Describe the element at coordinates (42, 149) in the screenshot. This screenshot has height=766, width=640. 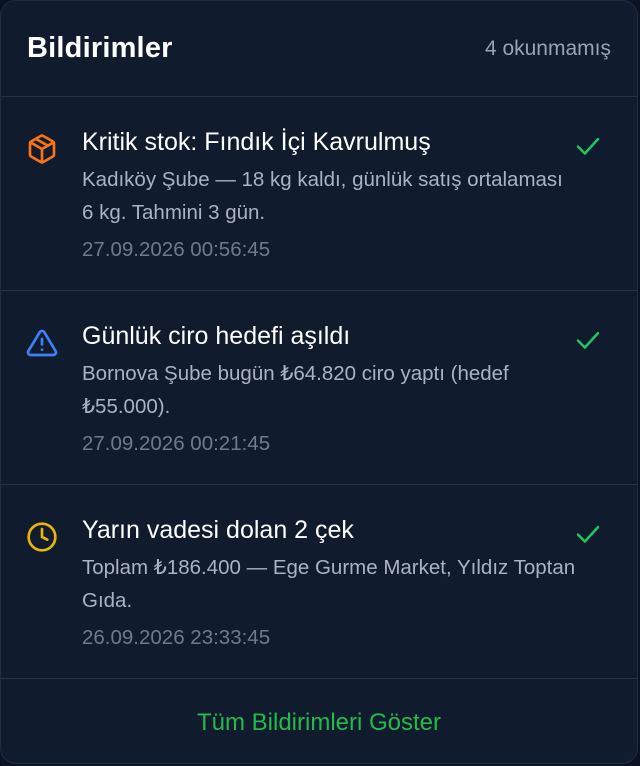
I see `box-icon` at that location.